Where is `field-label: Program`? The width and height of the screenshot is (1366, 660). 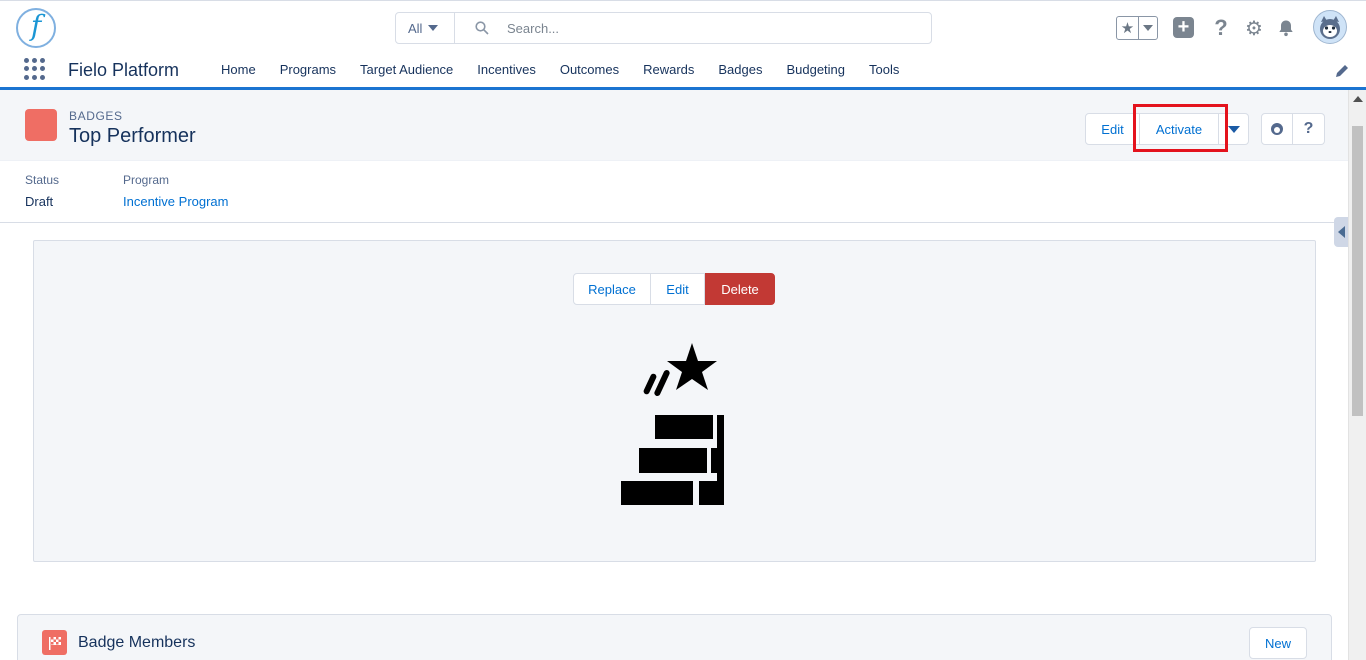
field-label: Program is located at coordinates (146, 180).